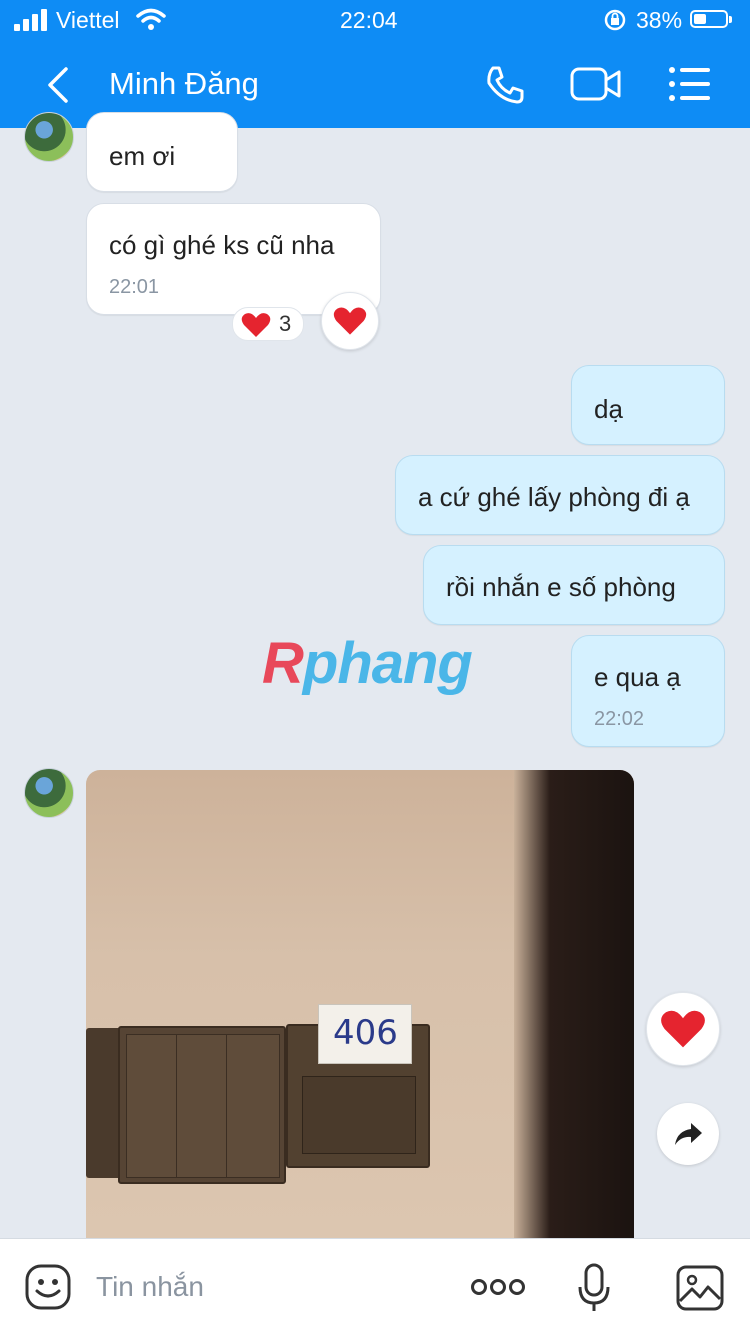 This screenshot has height=1335, width=750. Describe the element at coordinates (48, 1287) in the screenshot. I see `emoji-sticker-icon` at that location.